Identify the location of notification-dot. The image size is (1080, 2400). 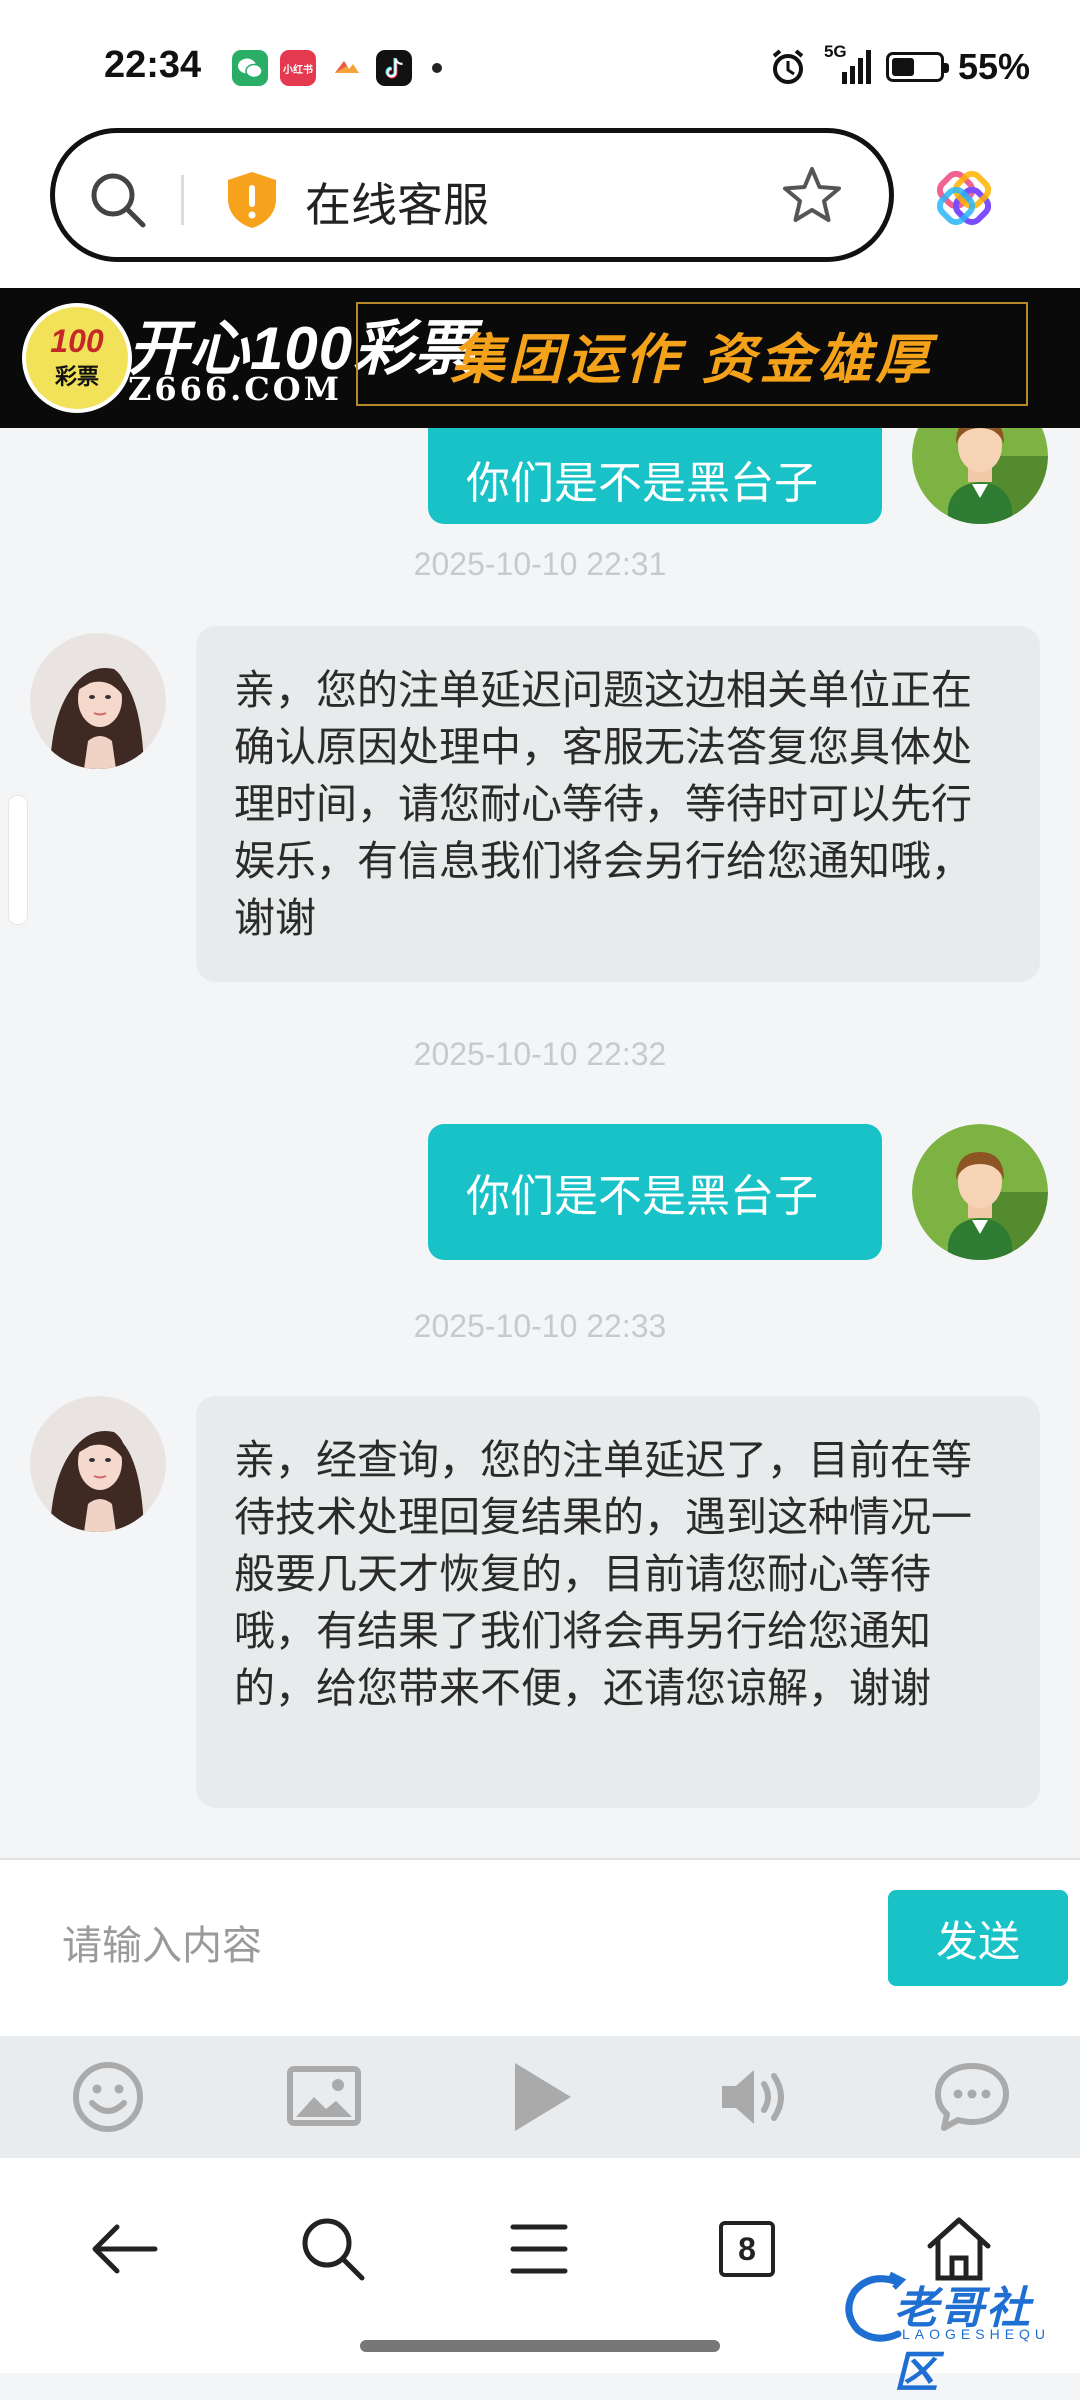
(437, 68).